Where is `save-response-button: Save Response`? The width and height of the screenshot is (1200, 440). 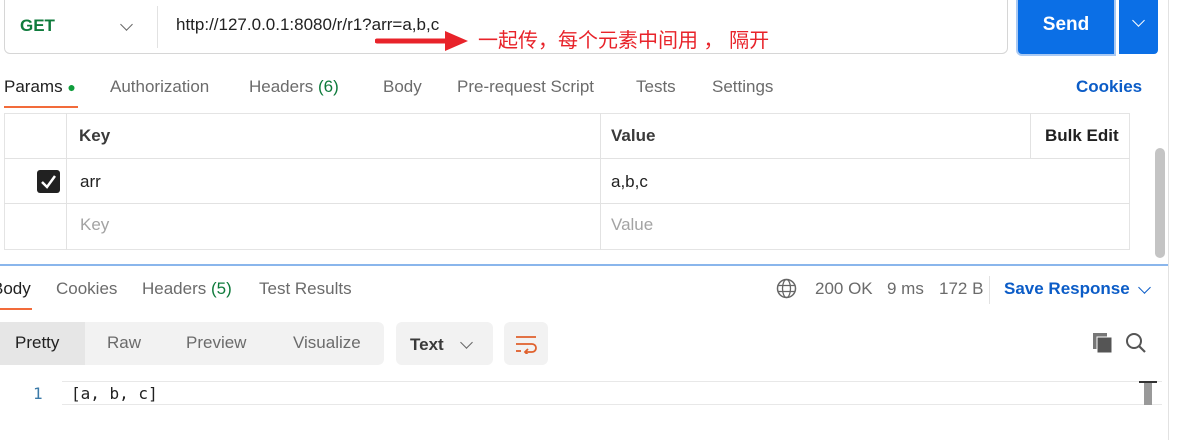
save-response-button: Save Response is located at coordinates (1067, 289).